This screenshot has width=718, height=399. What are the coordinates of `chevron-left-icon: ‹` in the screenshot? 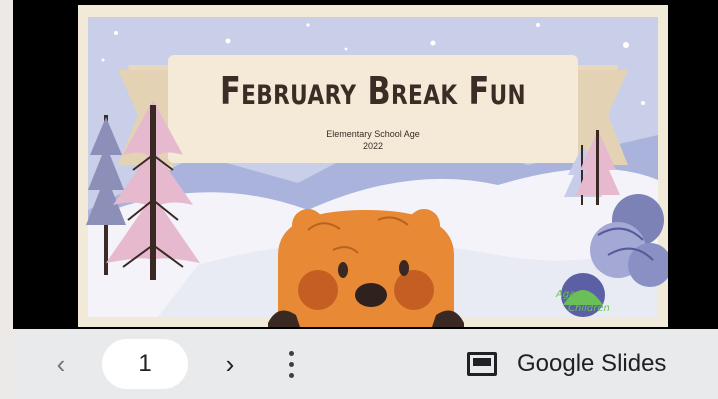 It's located at (61, 363).